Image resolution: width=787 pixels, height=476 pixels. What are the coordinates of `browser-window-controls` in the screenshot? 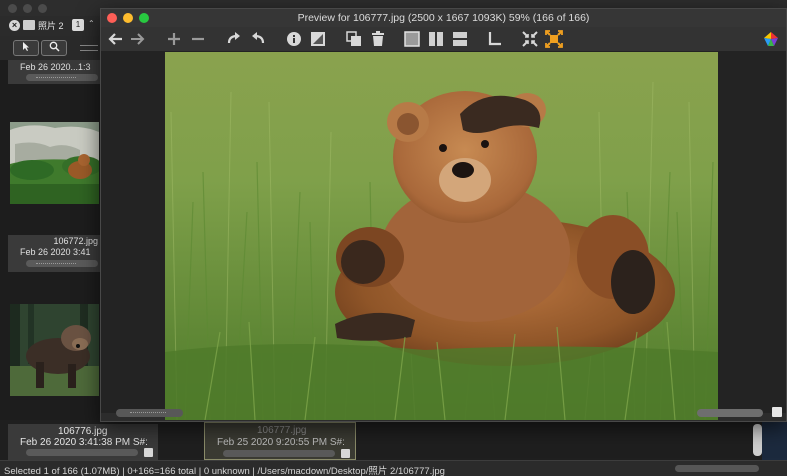 It's located at (27, 8).